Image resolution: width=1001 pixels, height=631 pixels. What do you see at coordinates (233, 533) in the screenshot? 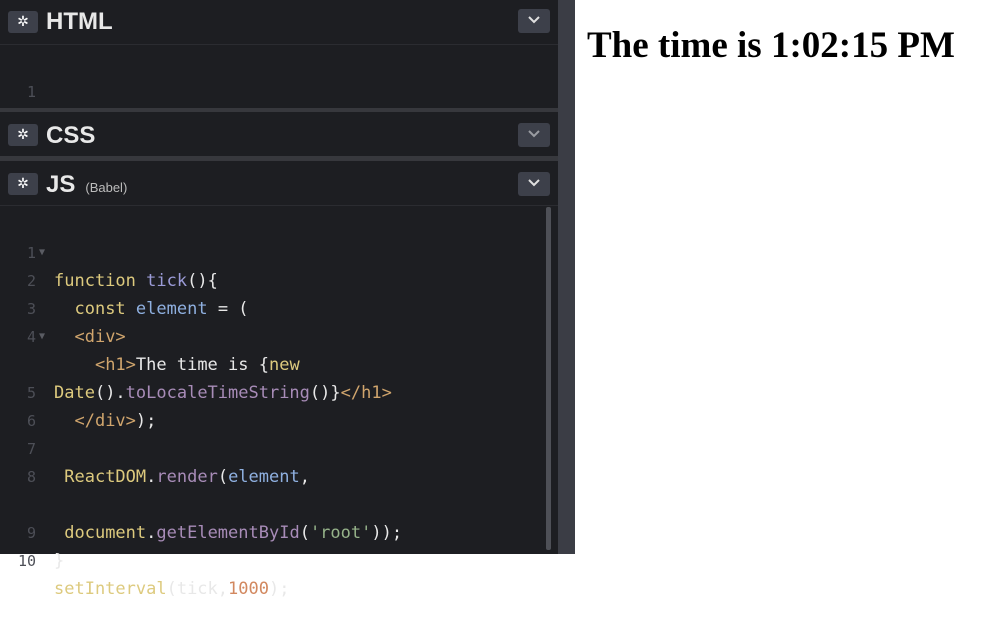
I see `js-code-line: document.getElementById('root'));` at bounding box center [233, 533].